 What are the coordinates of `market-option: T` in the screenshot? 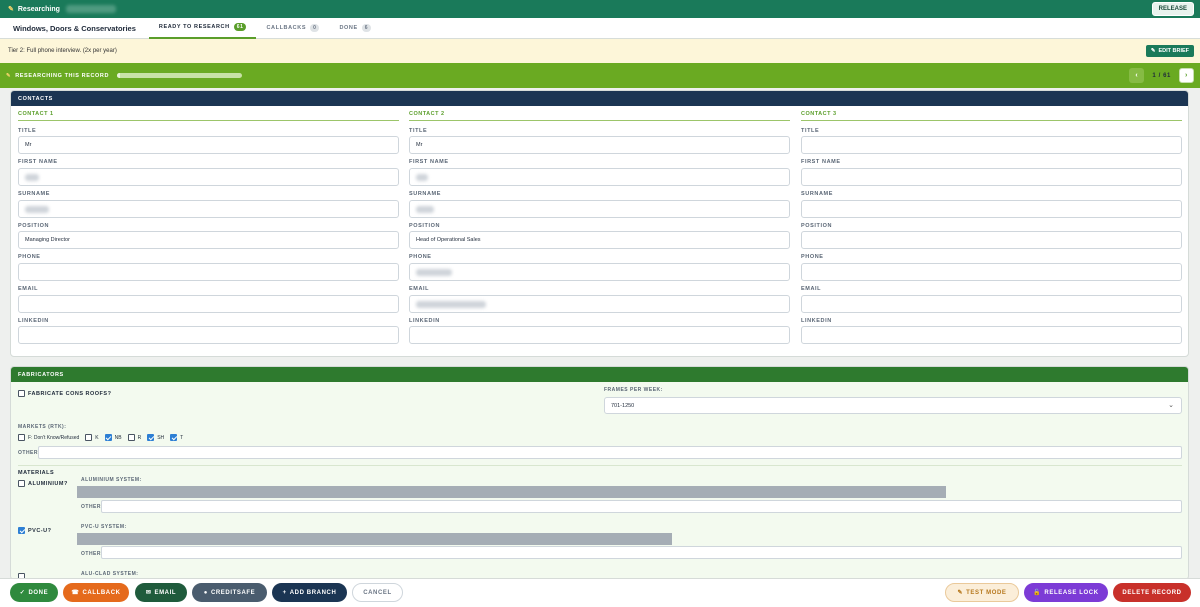 It's located at (176, 437).